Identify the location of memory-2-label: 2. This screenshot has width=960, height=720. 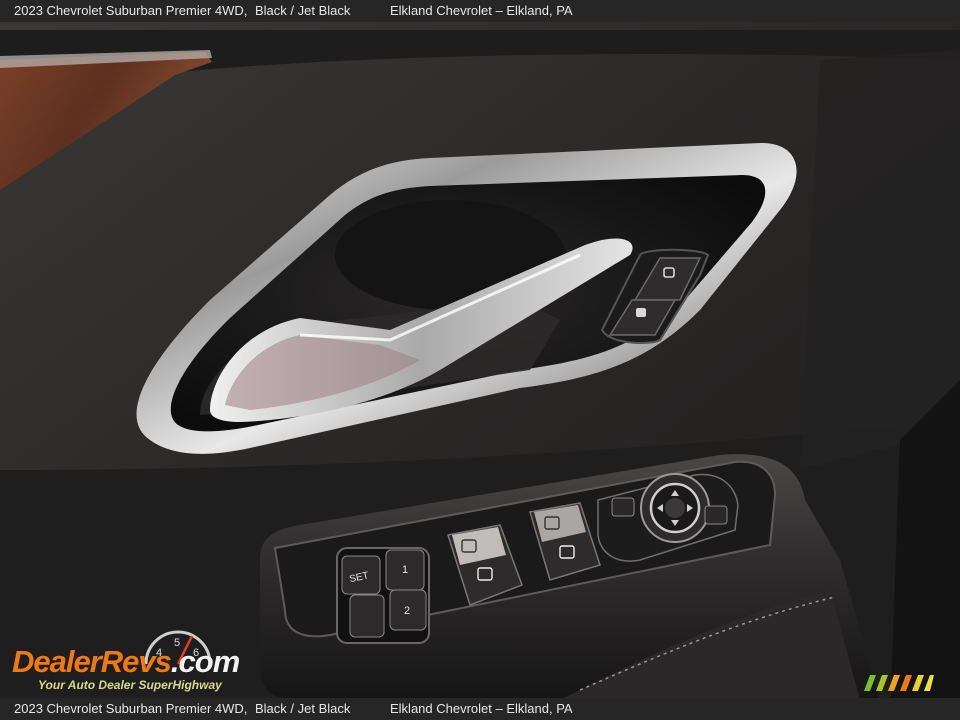
(407, 611).